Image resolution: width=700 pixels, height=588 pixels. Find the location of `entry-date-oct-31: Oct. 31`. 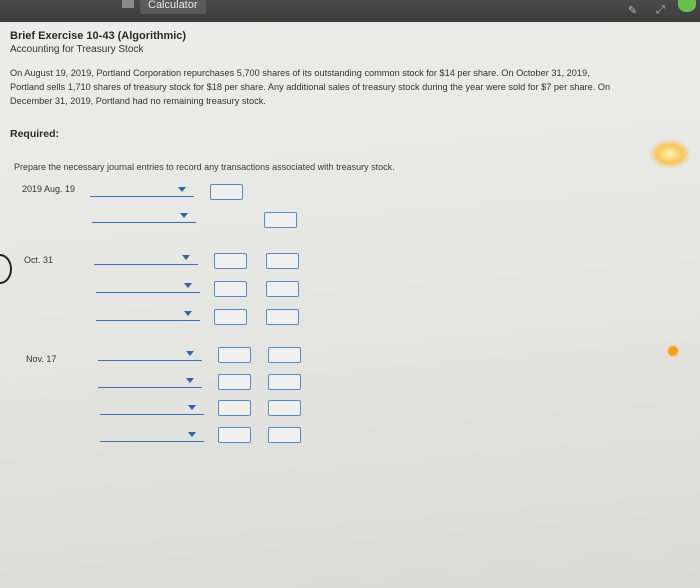

entry-date-oct-31: Oct. 31 is located at coordinates (39, 260).